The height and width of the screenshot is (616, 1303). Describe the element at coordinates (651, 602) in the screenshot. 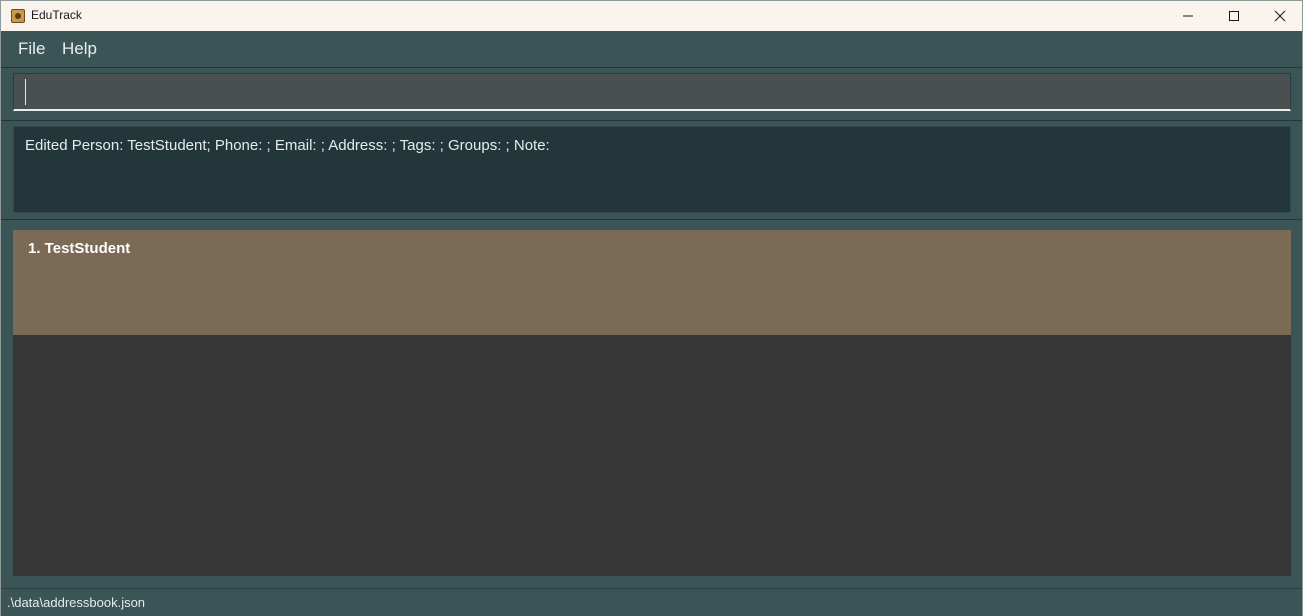

I see `status-bar: .\data\addressbook.json` at that location.